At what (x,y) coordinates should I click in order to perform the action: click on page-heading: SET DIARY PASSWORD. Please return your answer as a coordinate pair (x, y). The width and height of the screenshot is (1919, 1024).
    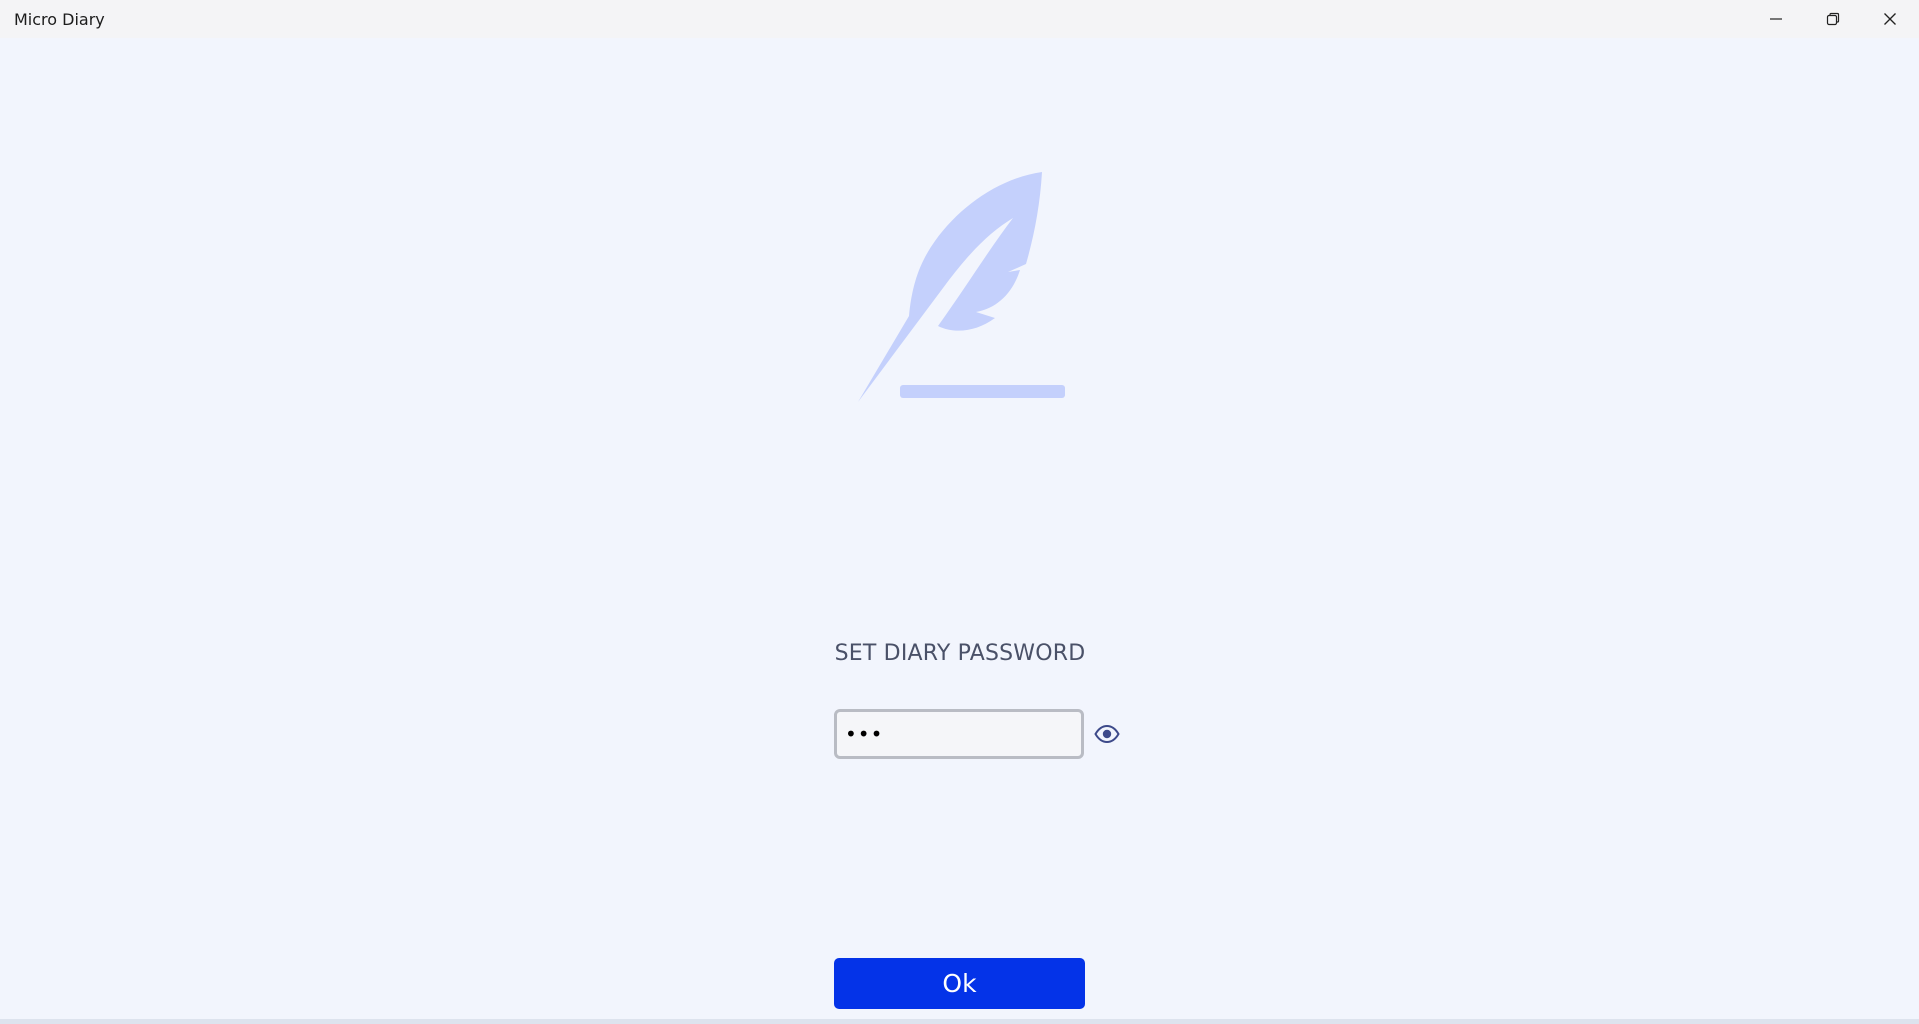
    Looking at the image, I should click on (960, 653).